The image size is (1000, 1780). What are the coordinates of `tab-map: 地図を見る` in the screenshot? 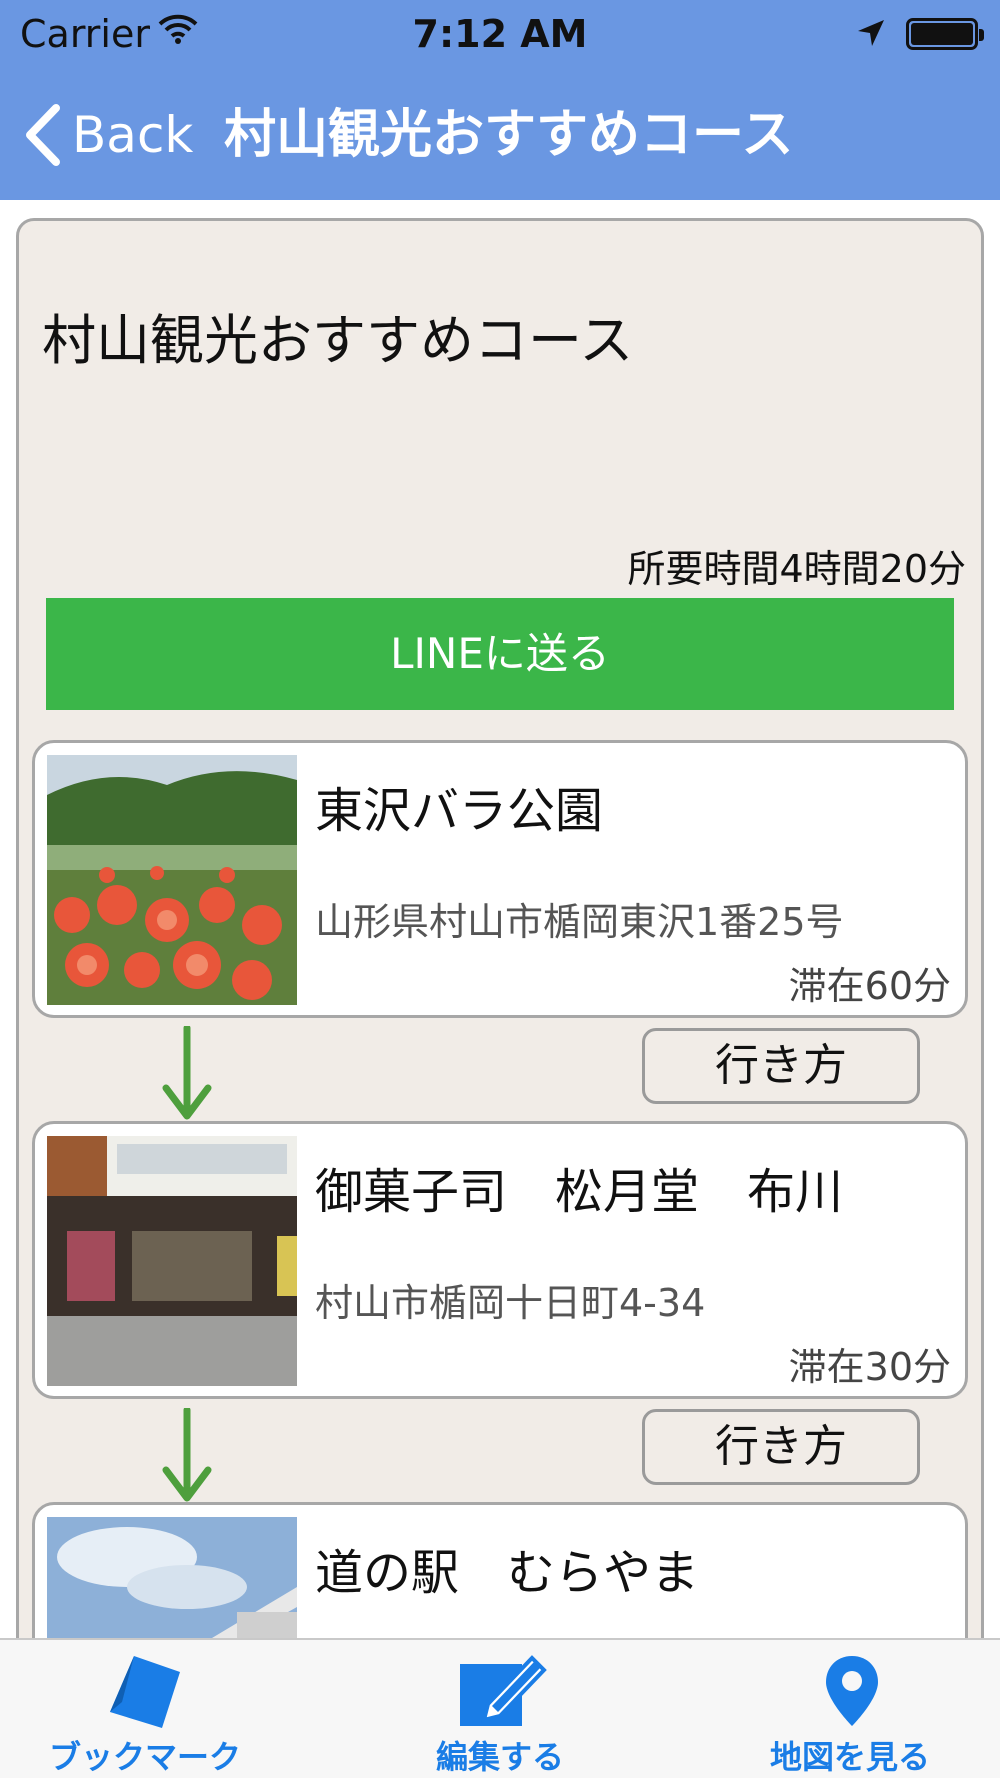 It's located at (850, 1710).